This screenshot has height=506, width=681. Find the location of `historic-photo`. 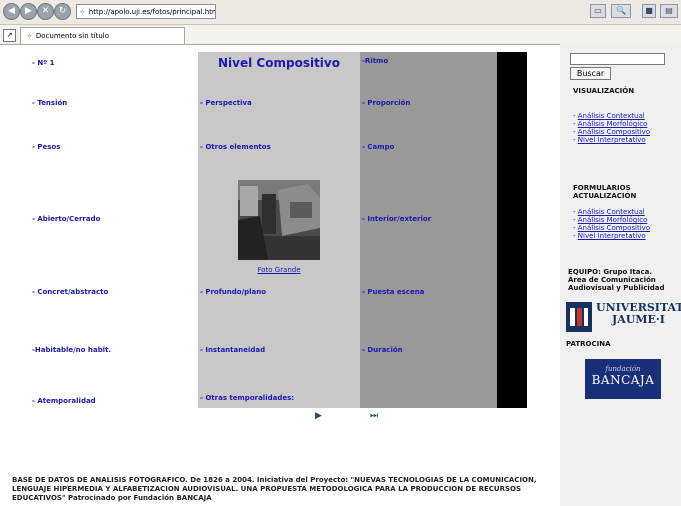

historic-photo is located at coordinates (279, 220).